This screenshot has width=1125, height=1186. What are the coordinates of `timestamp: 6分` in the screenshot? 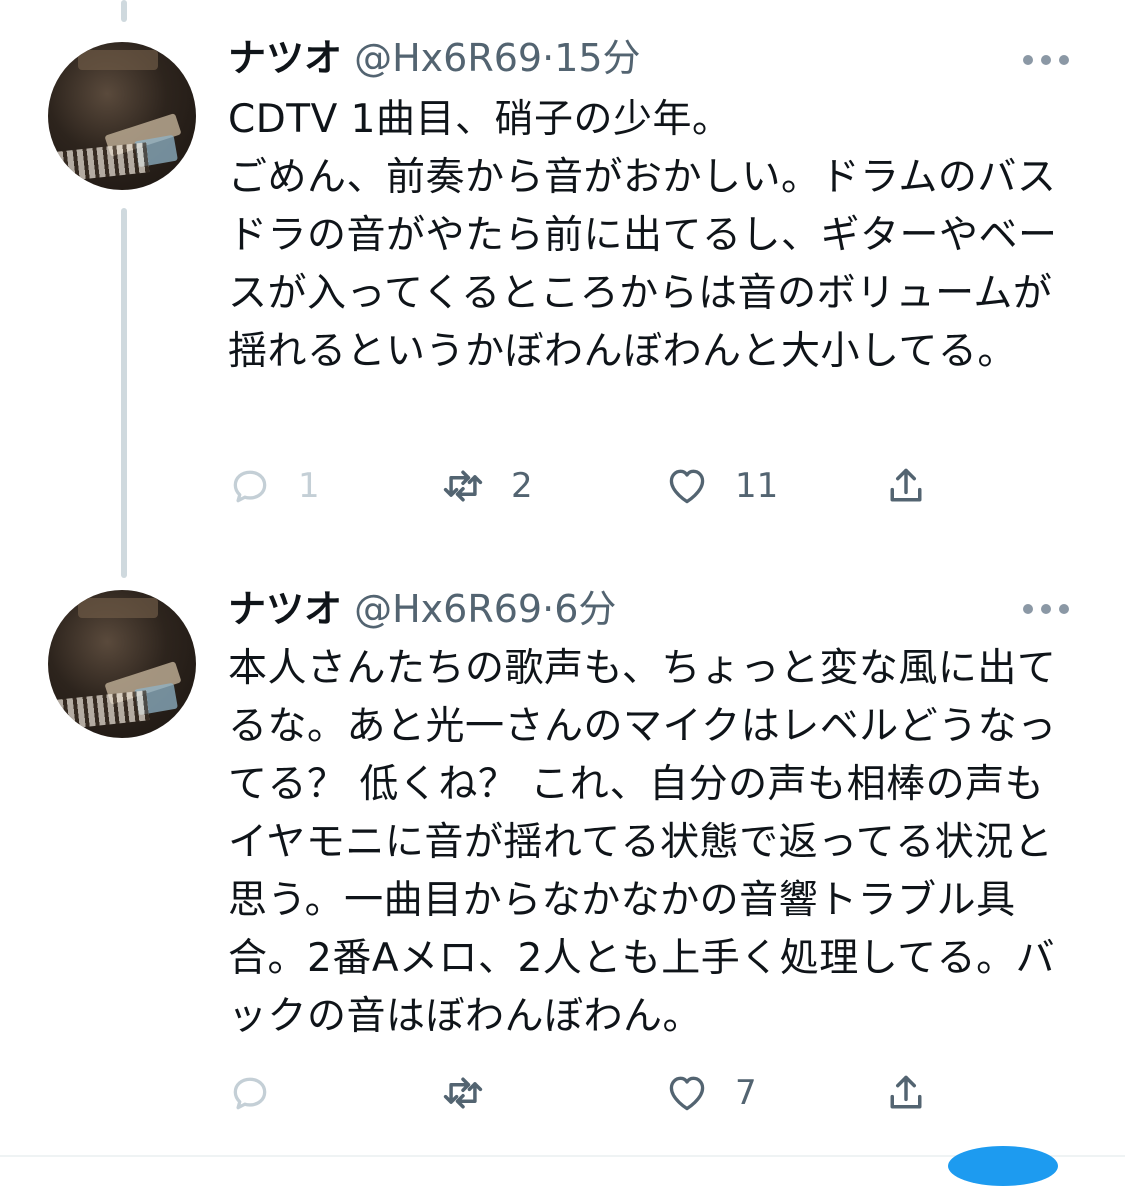 It's located at (585, 609).